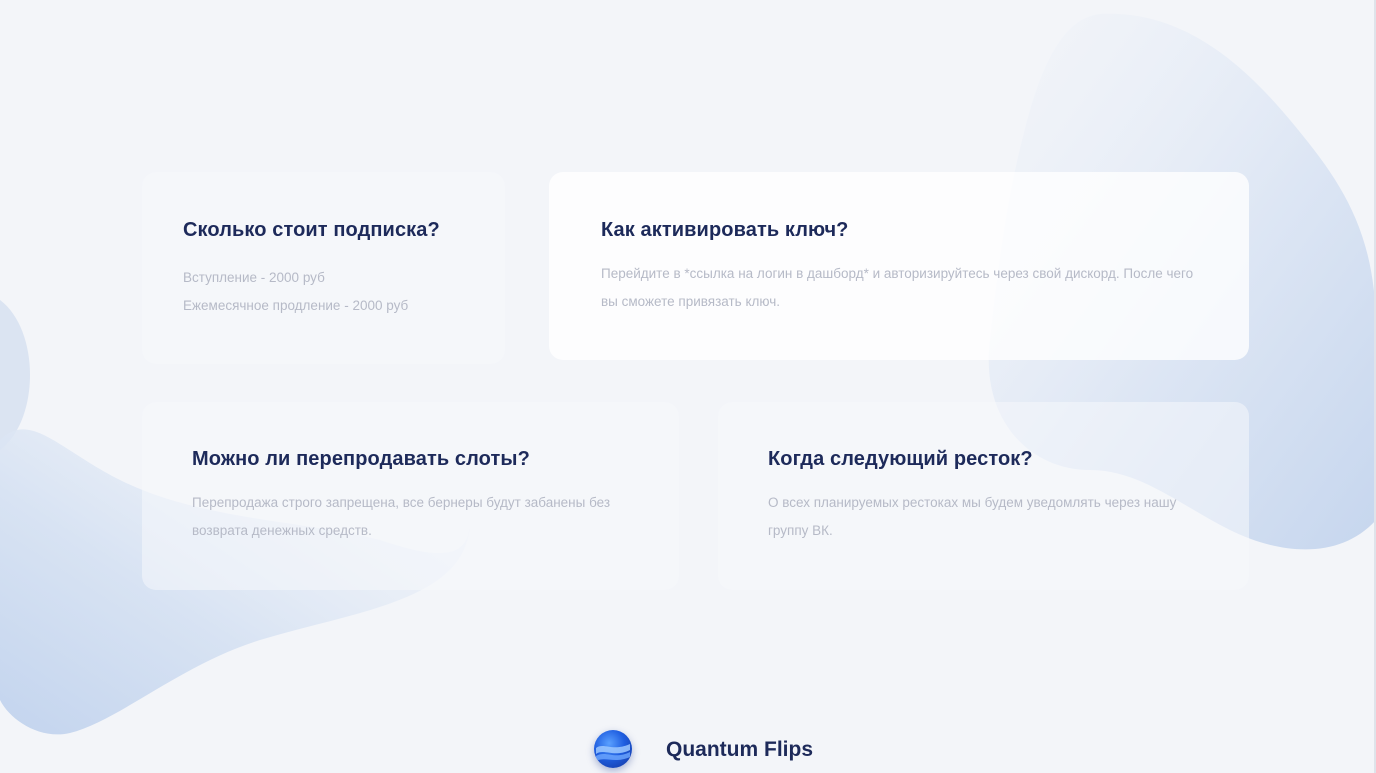 The width and height of the screenshot is (1376, 773). What do you see at coordinates (311, 230) in the screenshot?
I see `faq-question: Сколько стоит подписка?` at bounding box center [311, 230].